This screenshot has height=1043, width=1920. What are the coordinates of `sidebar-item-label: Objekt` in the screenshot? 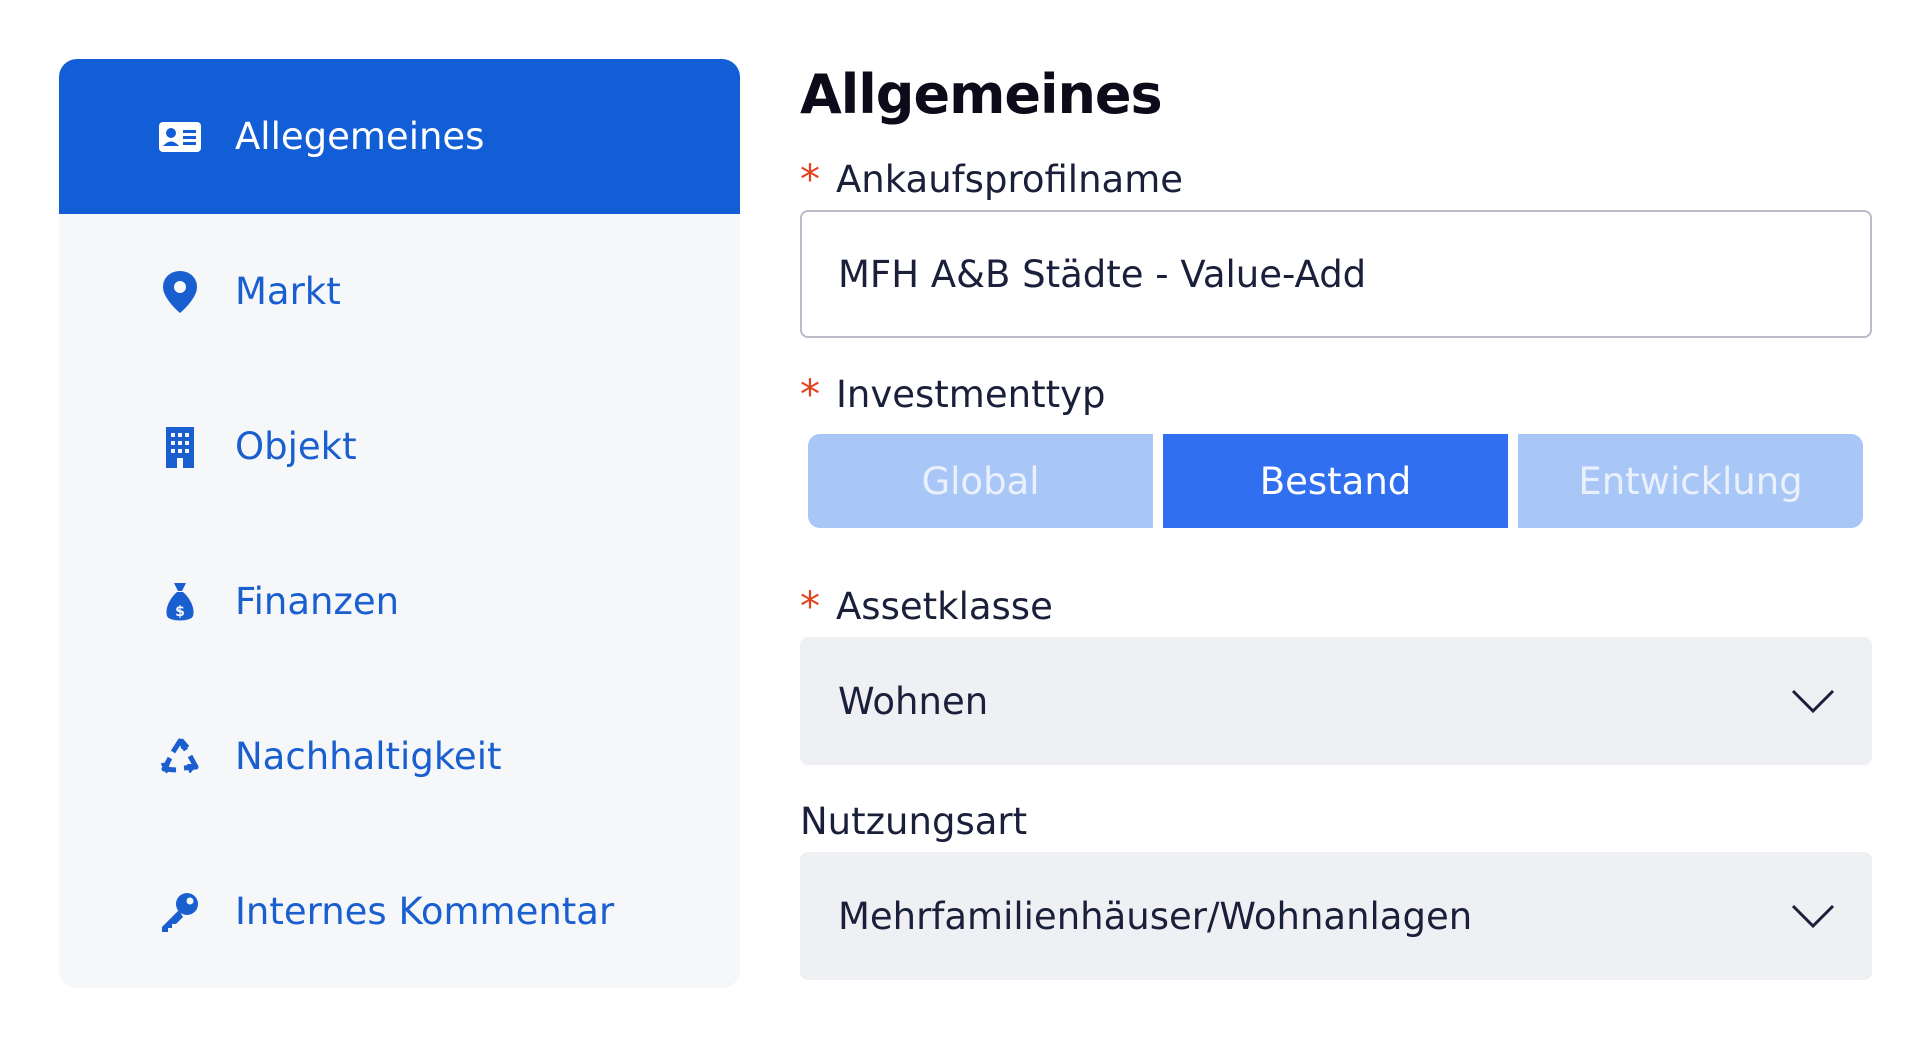 It's located at (296, 446).